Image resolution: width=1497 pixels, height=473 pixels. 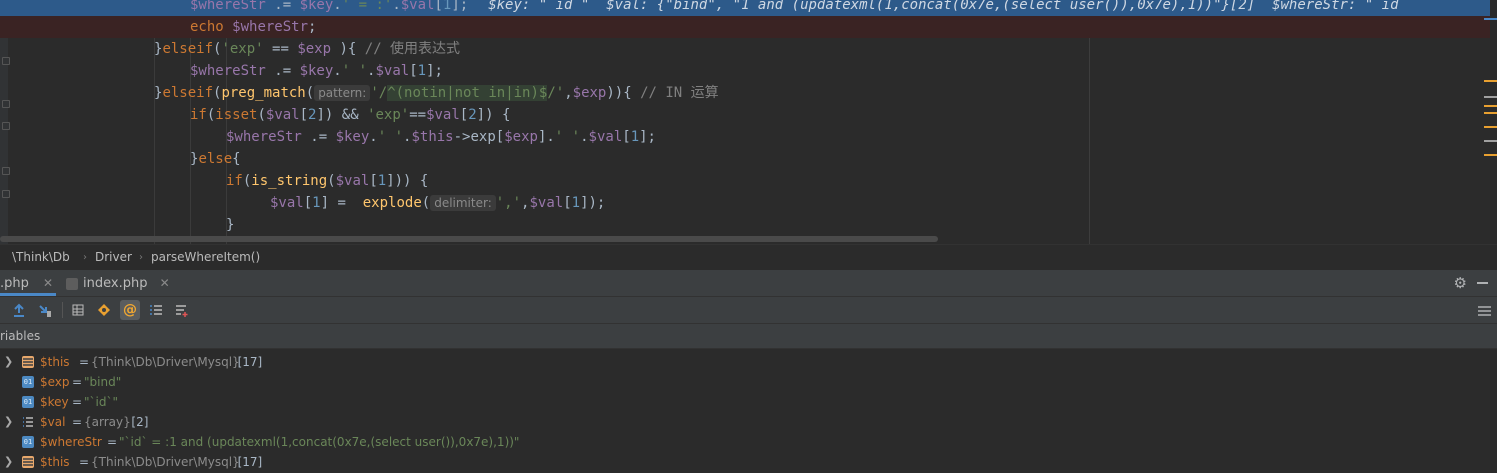 I want to click on code-text: $whereStr .= $key.' '.$val[1];, so click(x=316, y=71).